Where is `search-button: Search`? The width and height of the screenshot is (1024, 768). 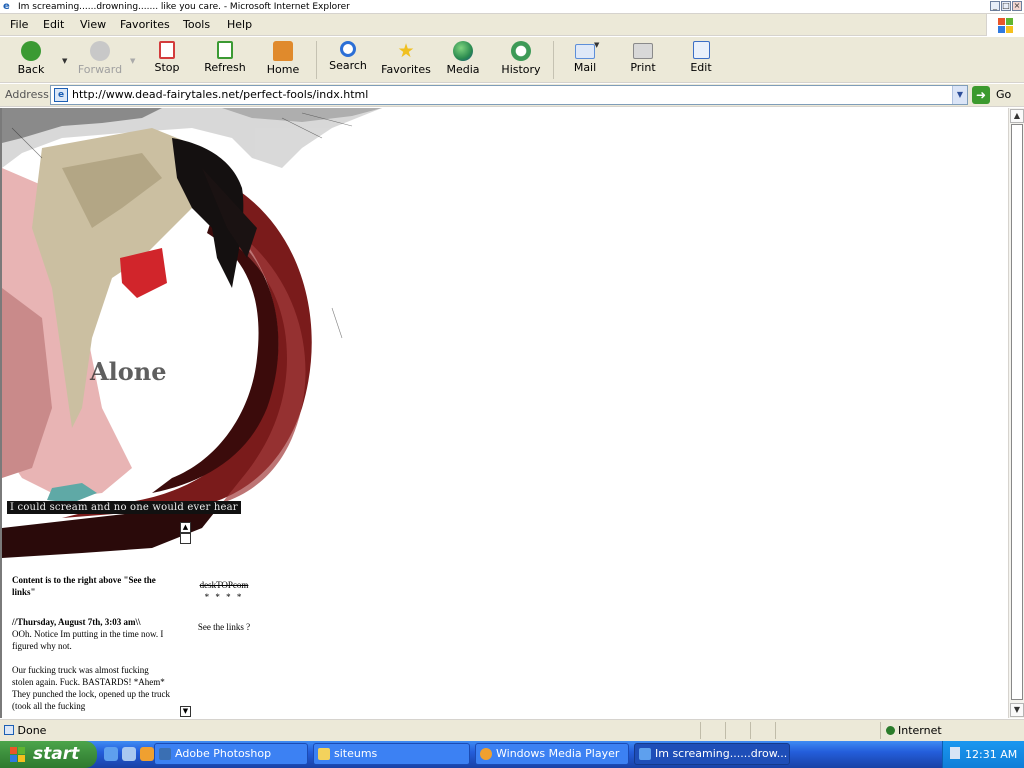 search-button: Search is located at coordinates (348, 56).